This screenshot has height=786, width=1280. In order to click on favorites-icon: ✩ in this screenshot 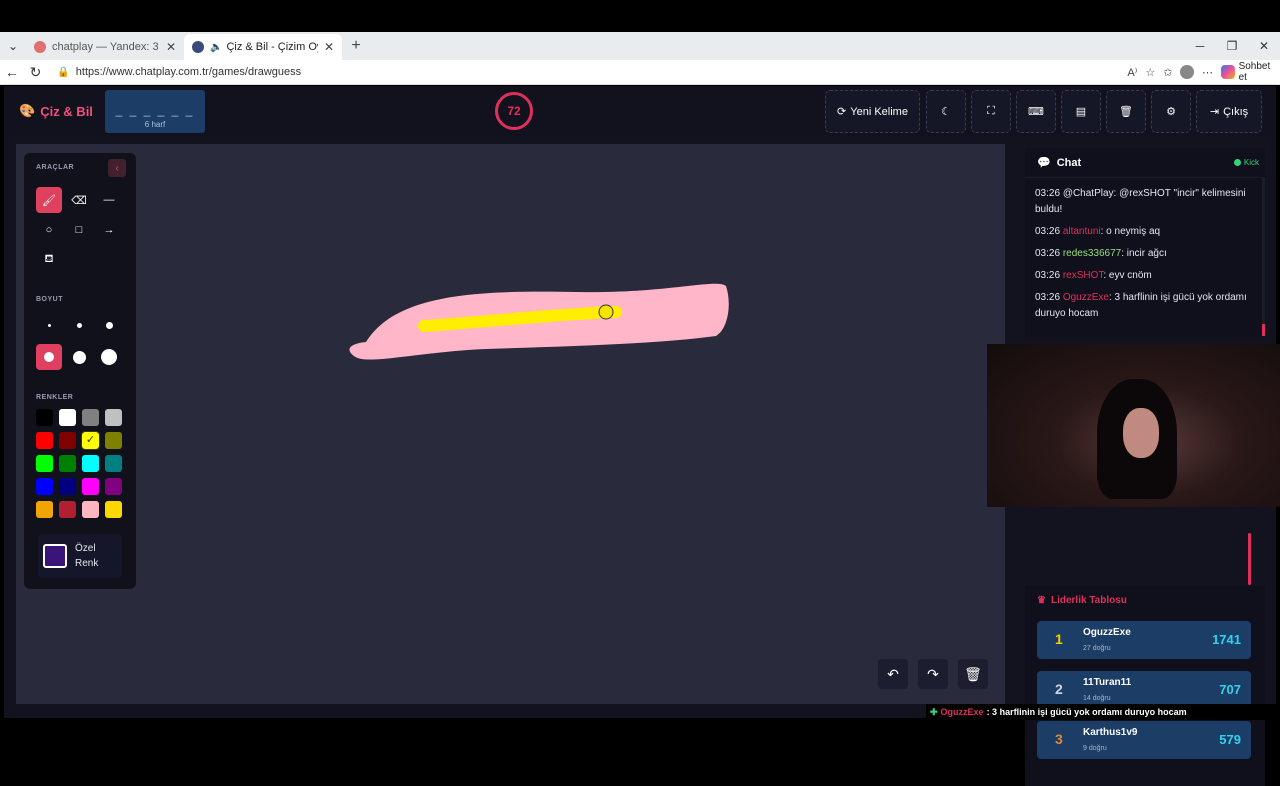, I will do `click(1167, 72)`.